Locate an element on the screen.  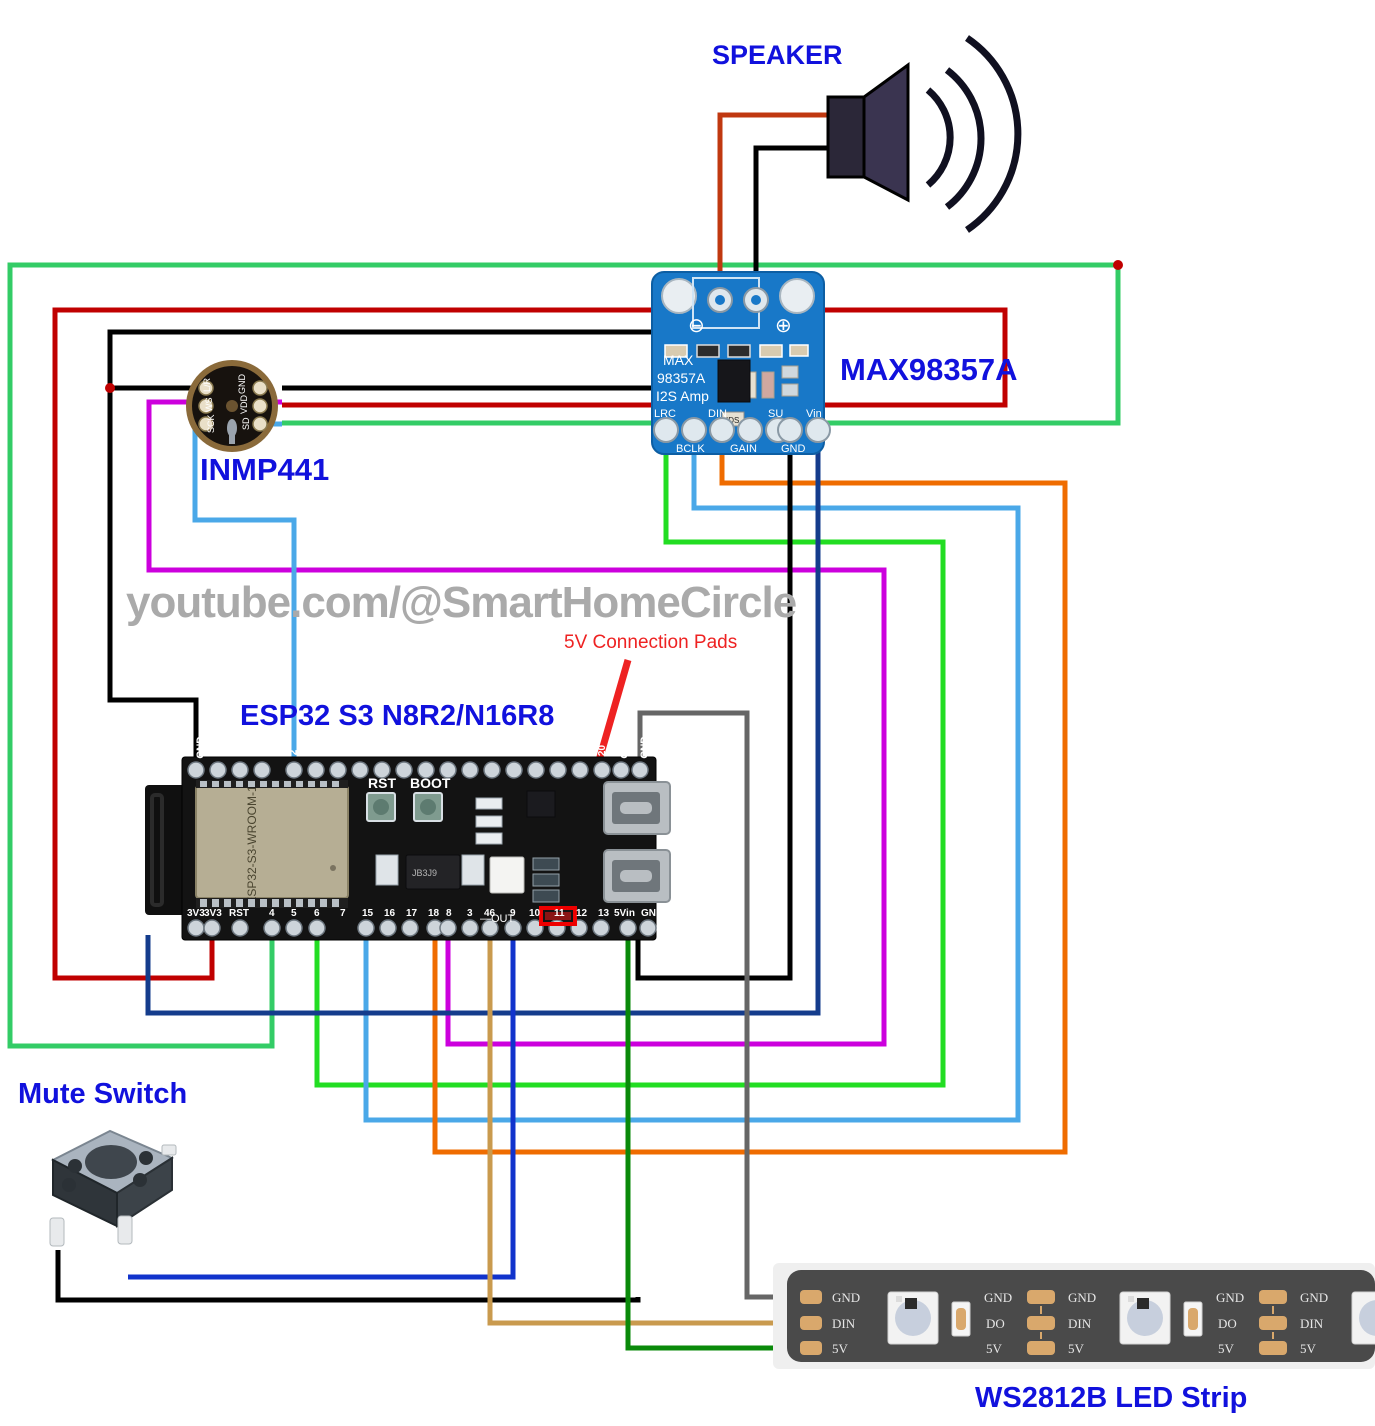
strip-label-din: DIN is located at coordinates (844, 1323).